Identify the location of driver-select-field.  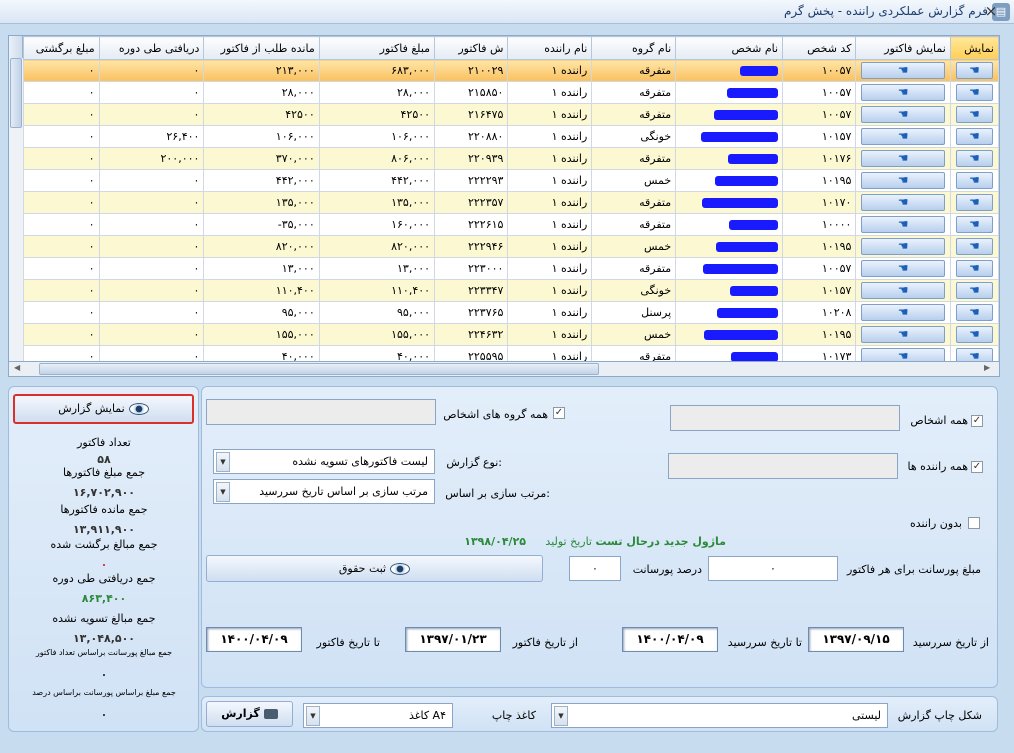
(783, 466).